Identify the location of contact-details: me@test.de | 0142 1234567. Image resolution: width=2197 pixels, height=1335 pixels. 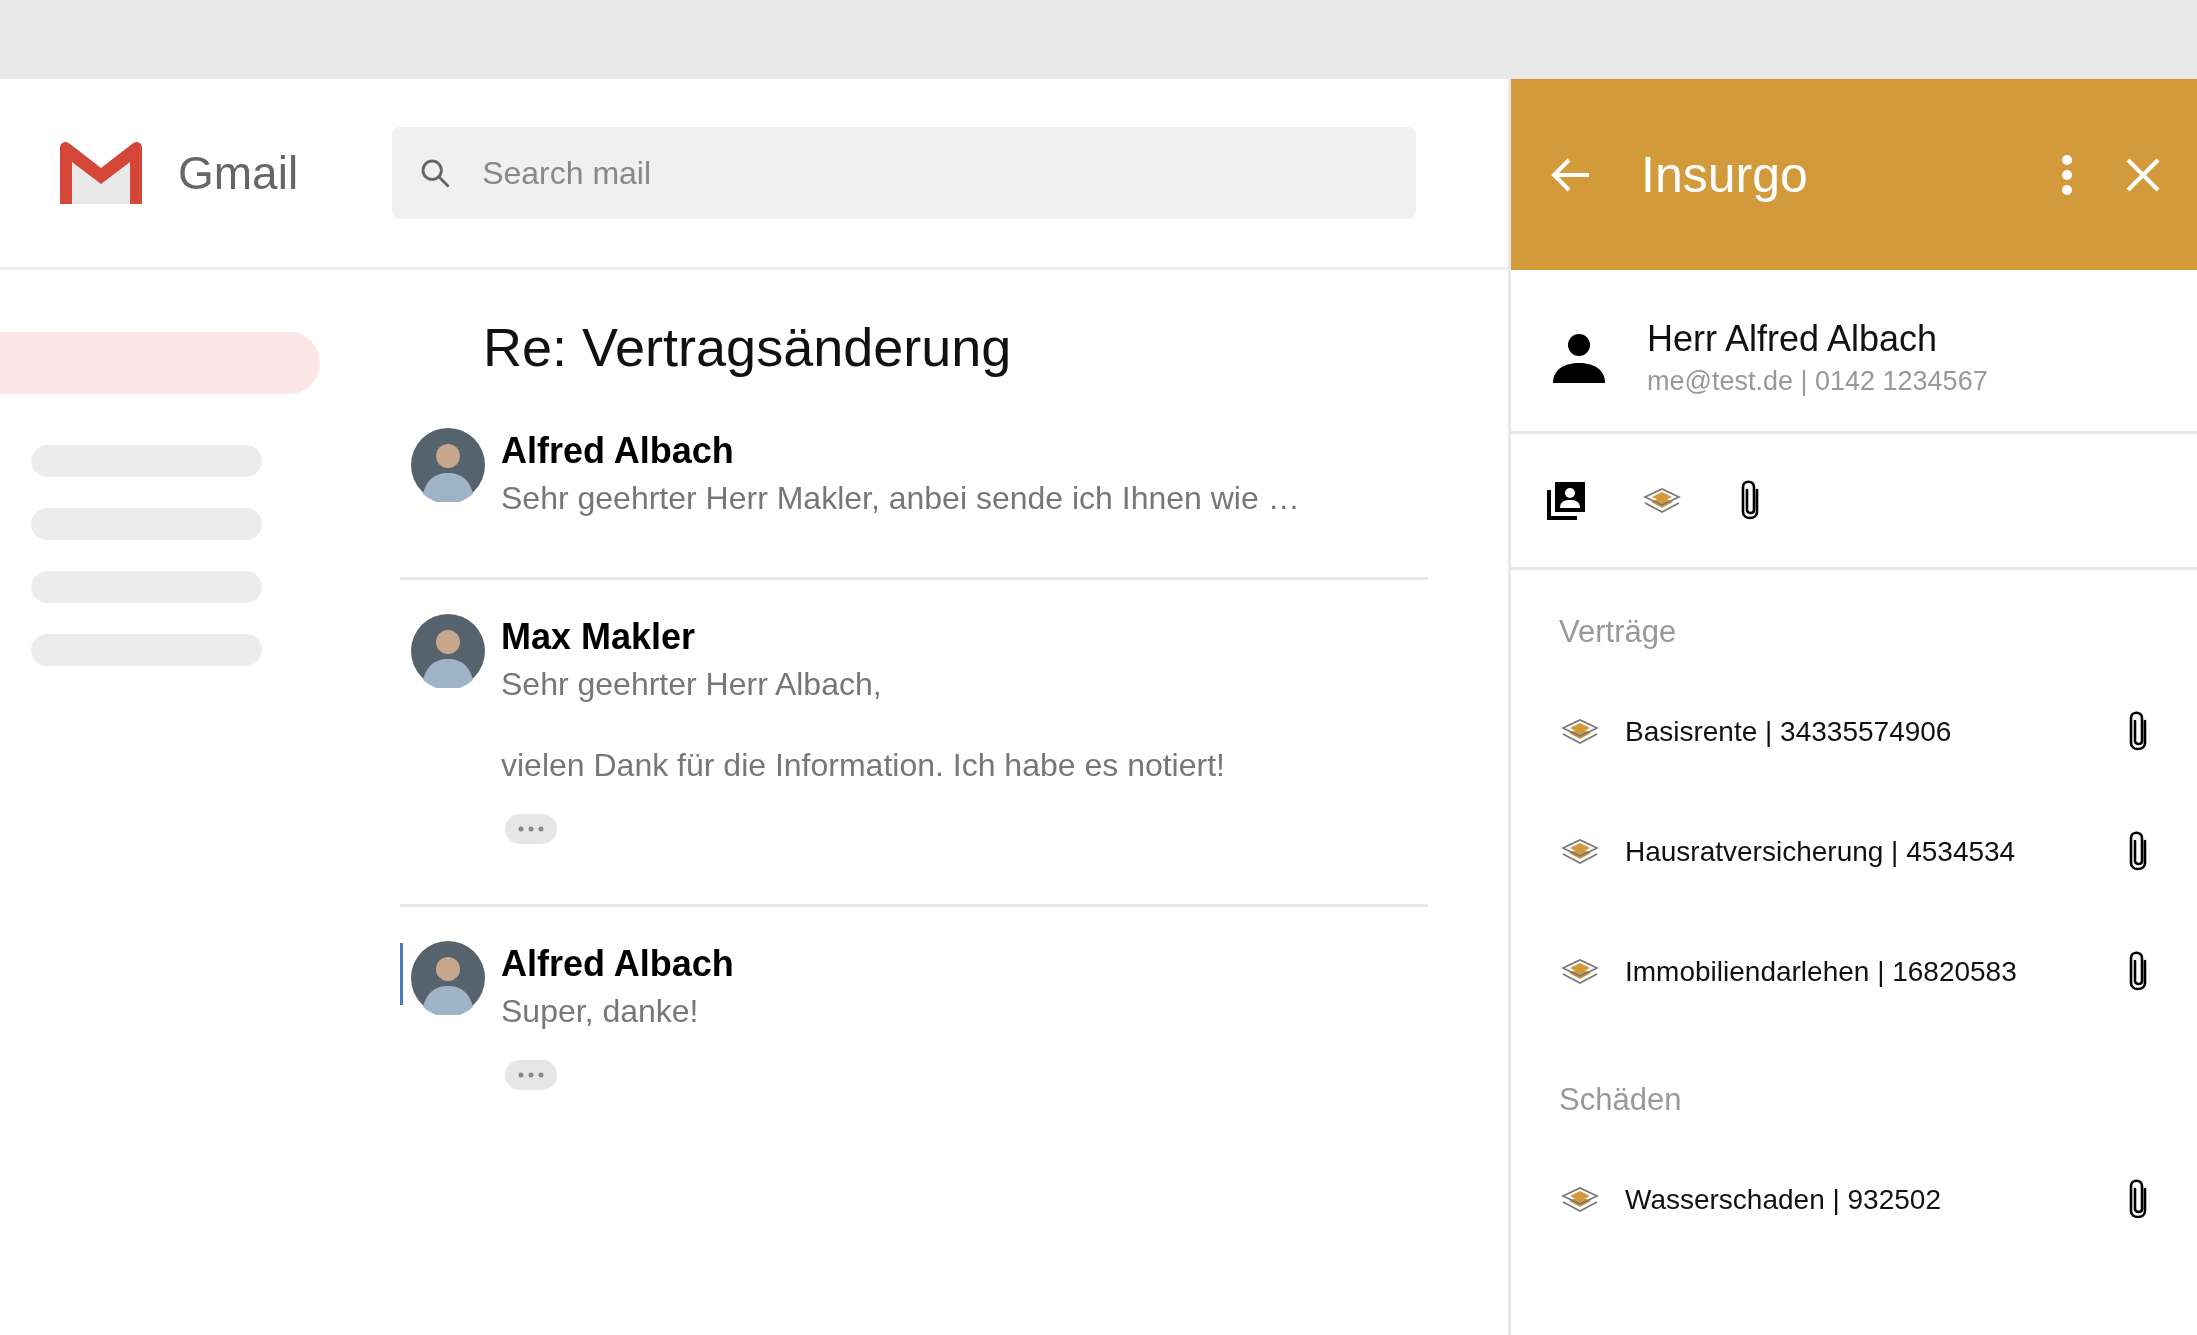
(1817, 381).